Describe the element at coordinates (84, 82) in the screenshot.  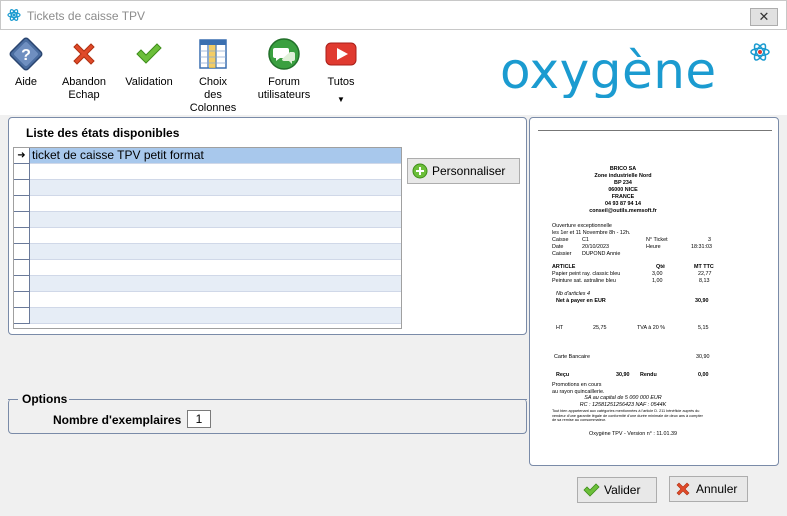
I see `abandon-label-1: Abandon` at that location.